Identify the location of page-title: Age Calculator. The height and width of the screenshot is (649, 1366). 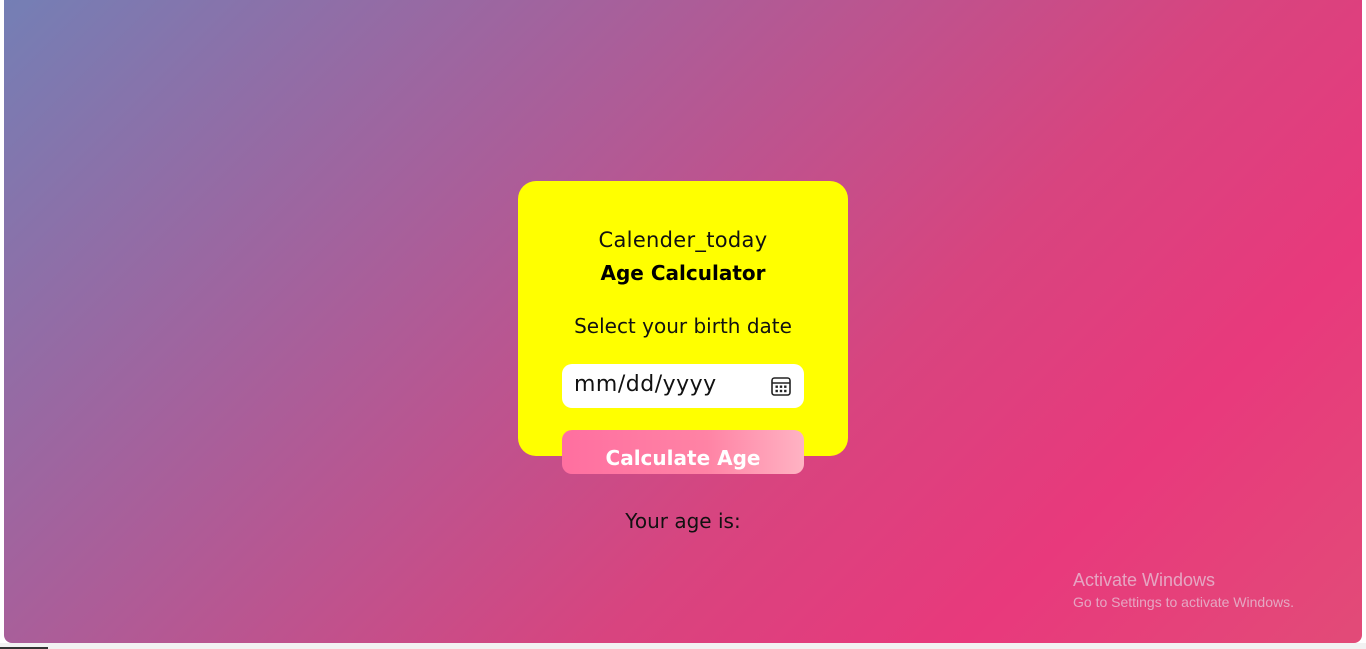
(683, 273).